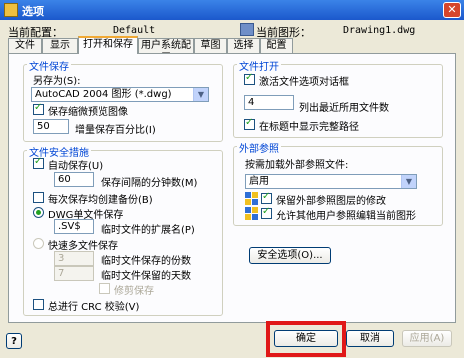  What do you see at coordinates (38, 212) in the screenshot?
I see `single-save-radio` at bounding box center [38, 212].